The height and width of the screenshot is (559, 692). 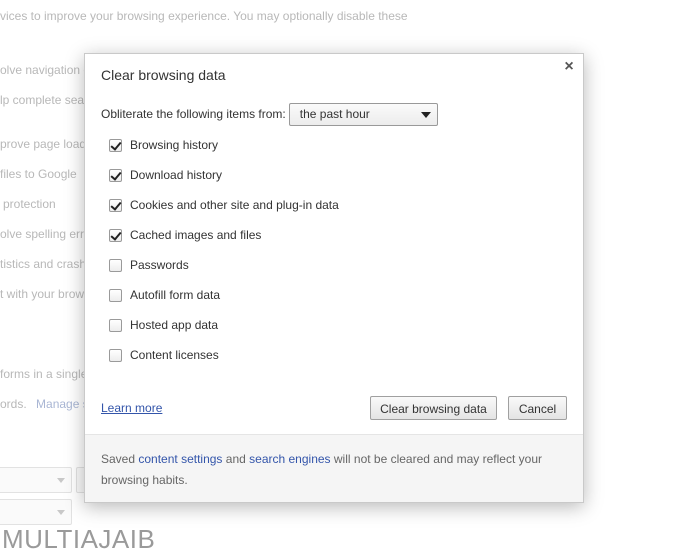 What do you see at coordinates (115, 295) in the screenshot?
I see `autofill-checkbox` at bounding box center [115, 295].